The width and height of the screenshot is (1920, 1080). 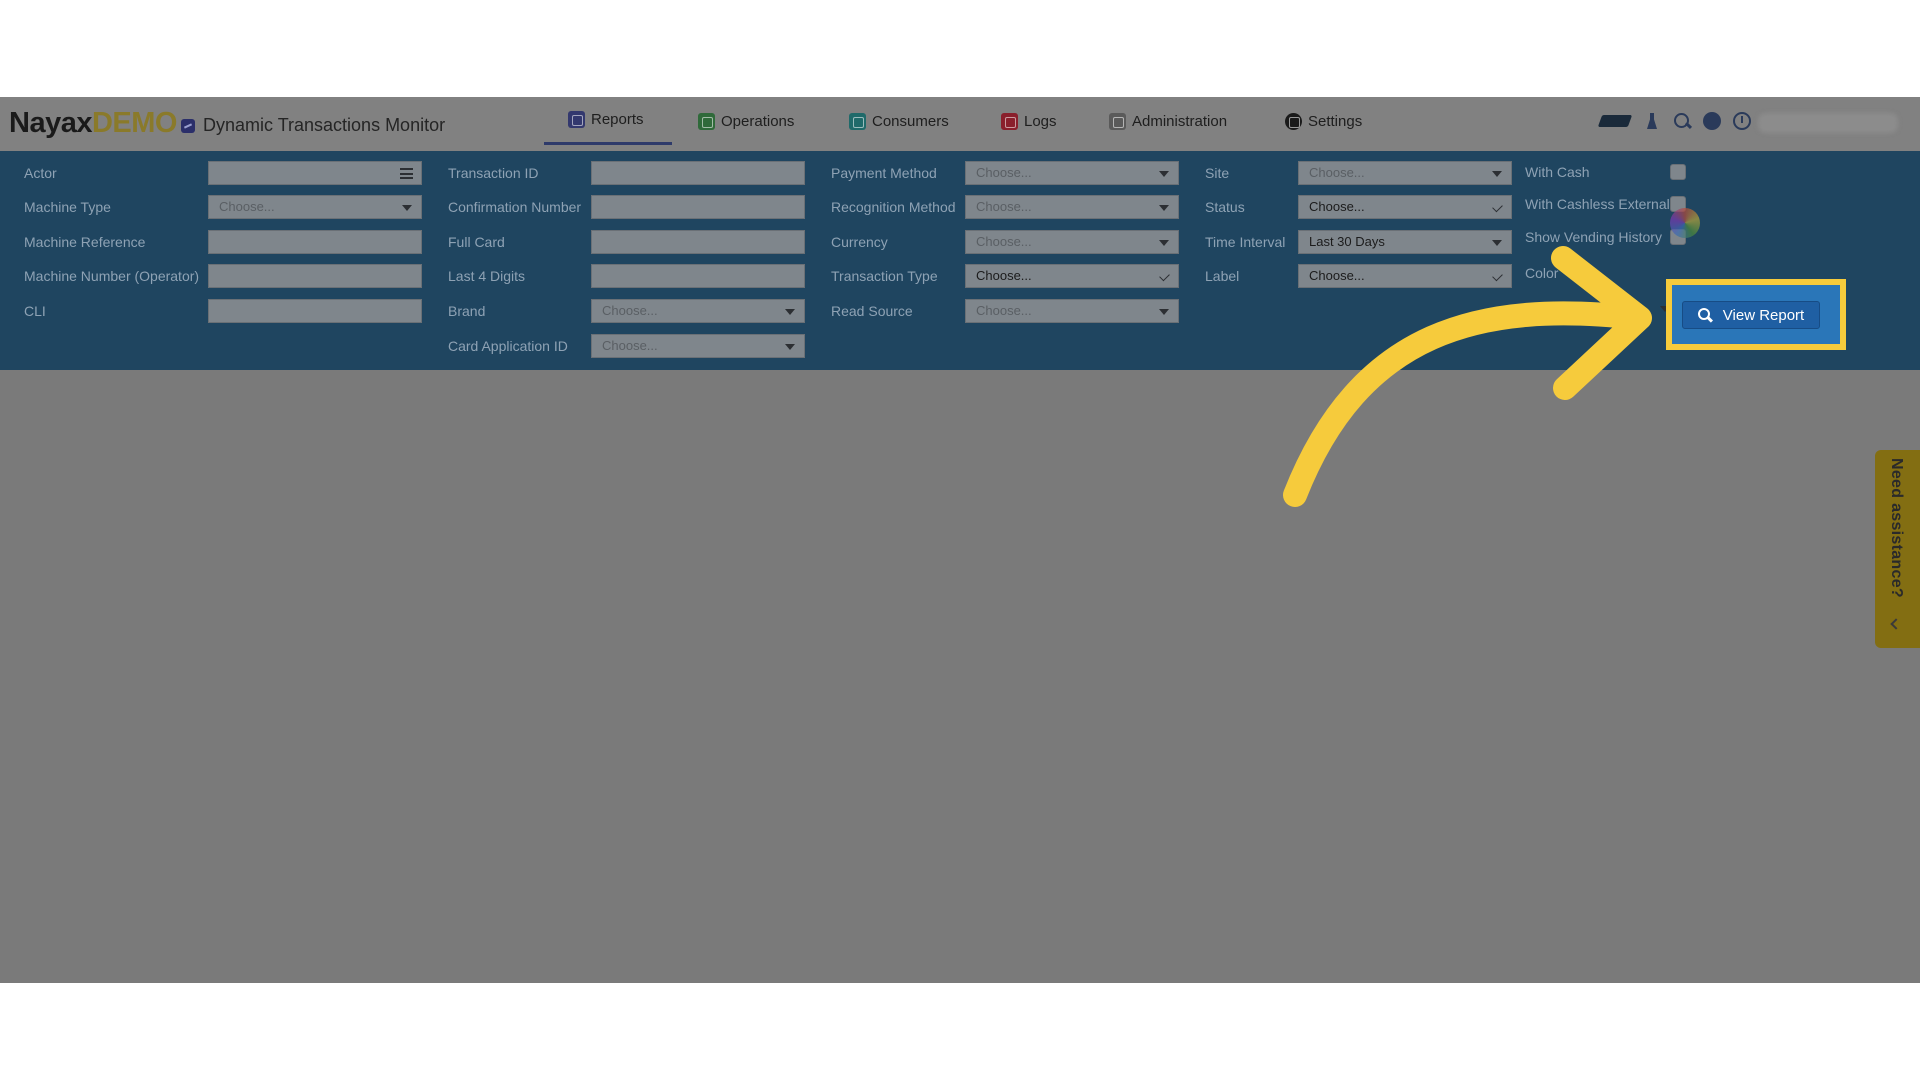 I want to click on chevron-left-icon, so click(x=1896, y=624).